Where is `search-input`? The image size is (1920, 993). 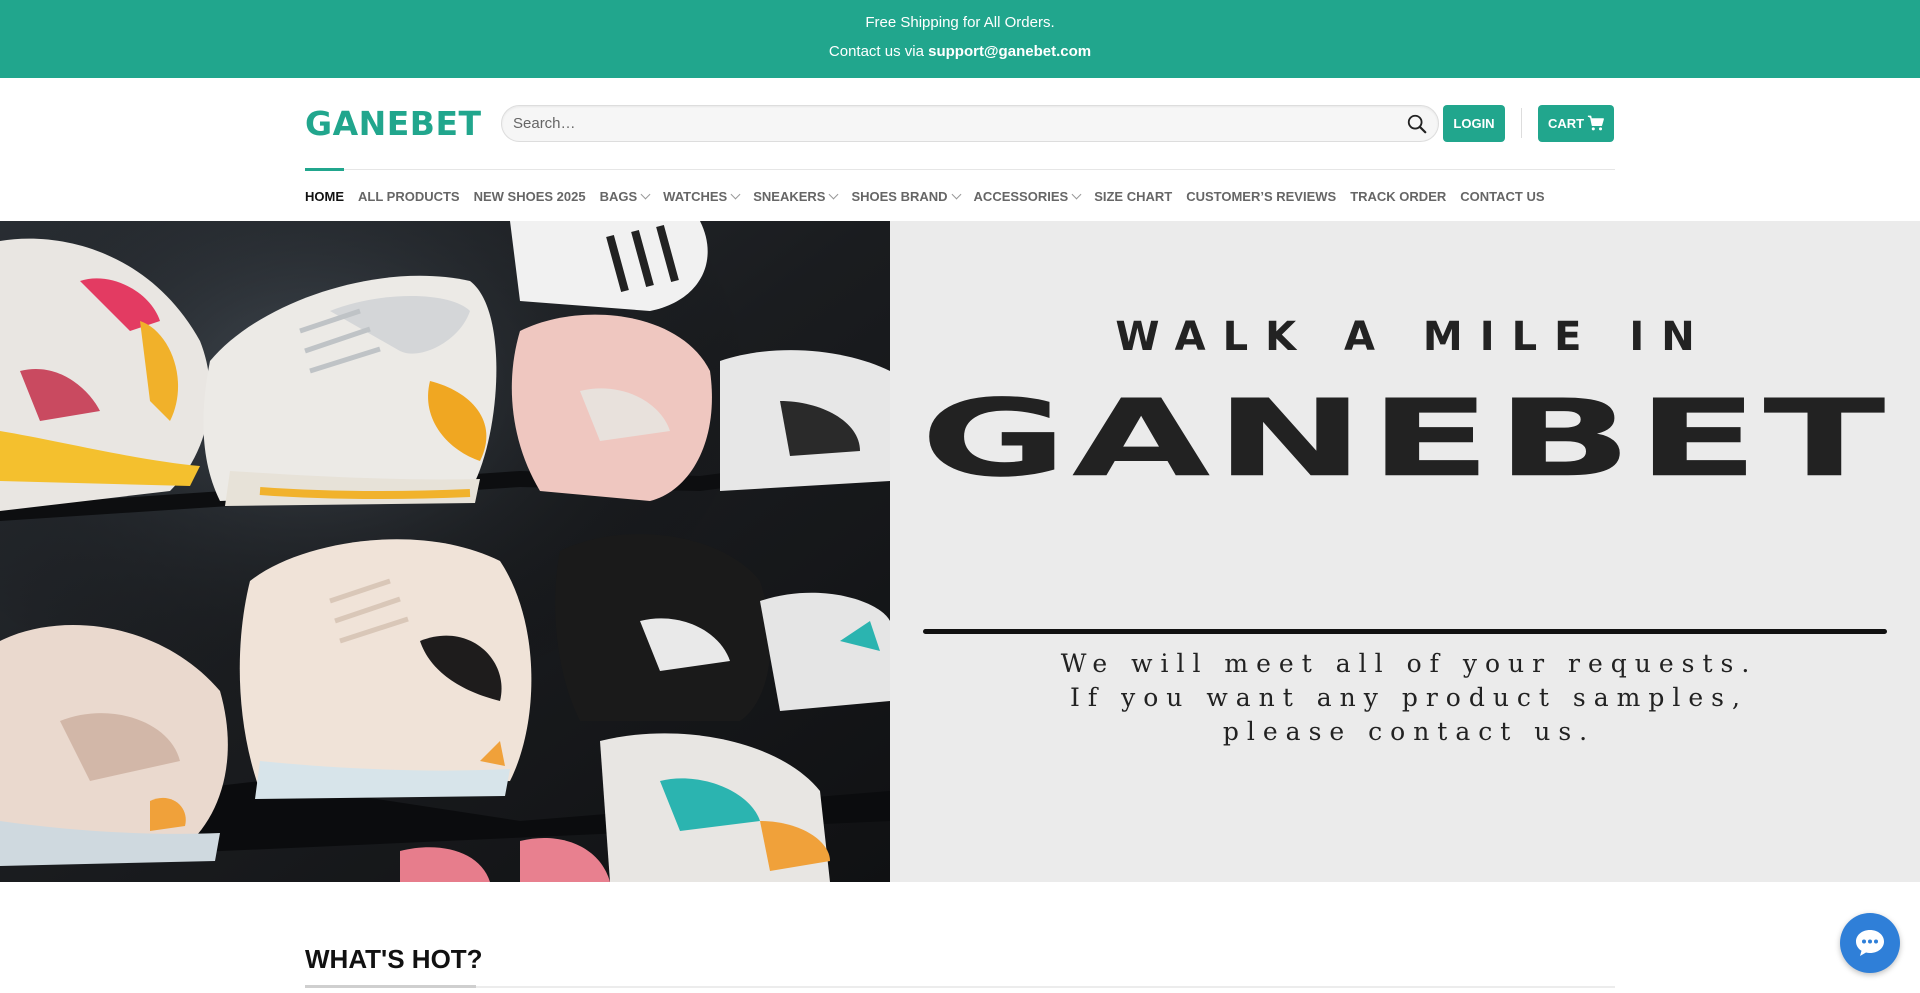 search-input is located at coordinates (942, 123).